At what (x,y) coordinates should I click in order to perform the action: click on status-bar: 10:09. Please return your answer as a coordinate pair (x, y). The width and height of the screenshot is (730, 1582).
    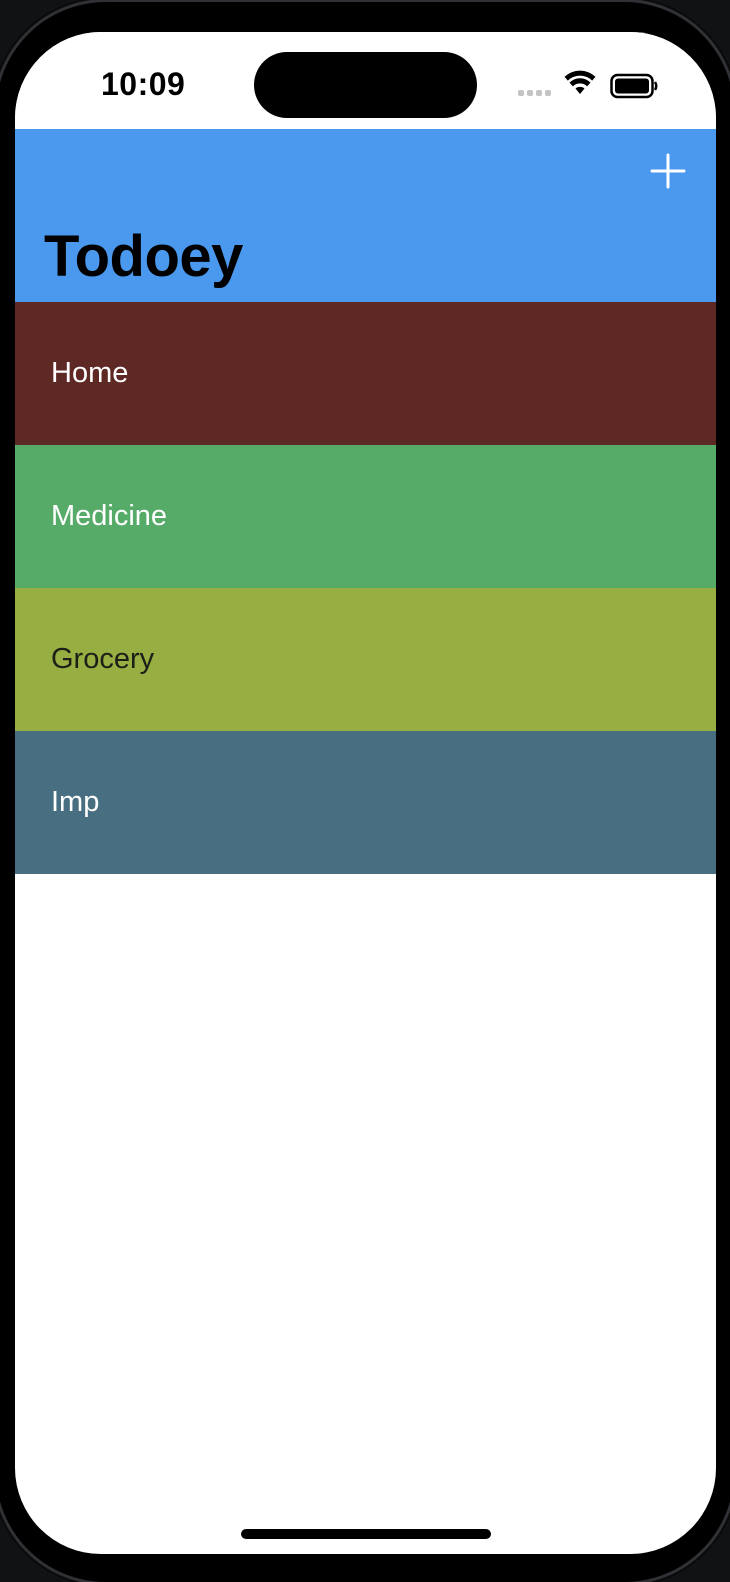
    Looking at the image, I should click on (365, 80).